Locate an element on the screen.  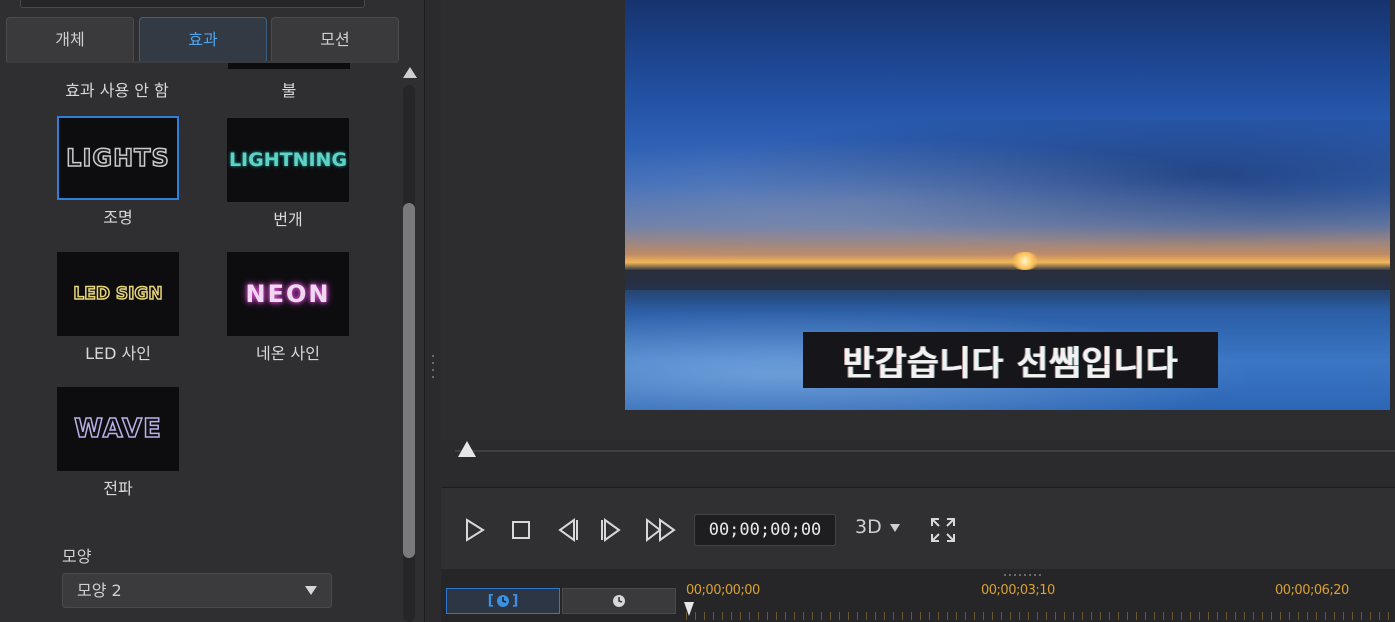
shape-label: 모양 is located at coordinates (77, 556).